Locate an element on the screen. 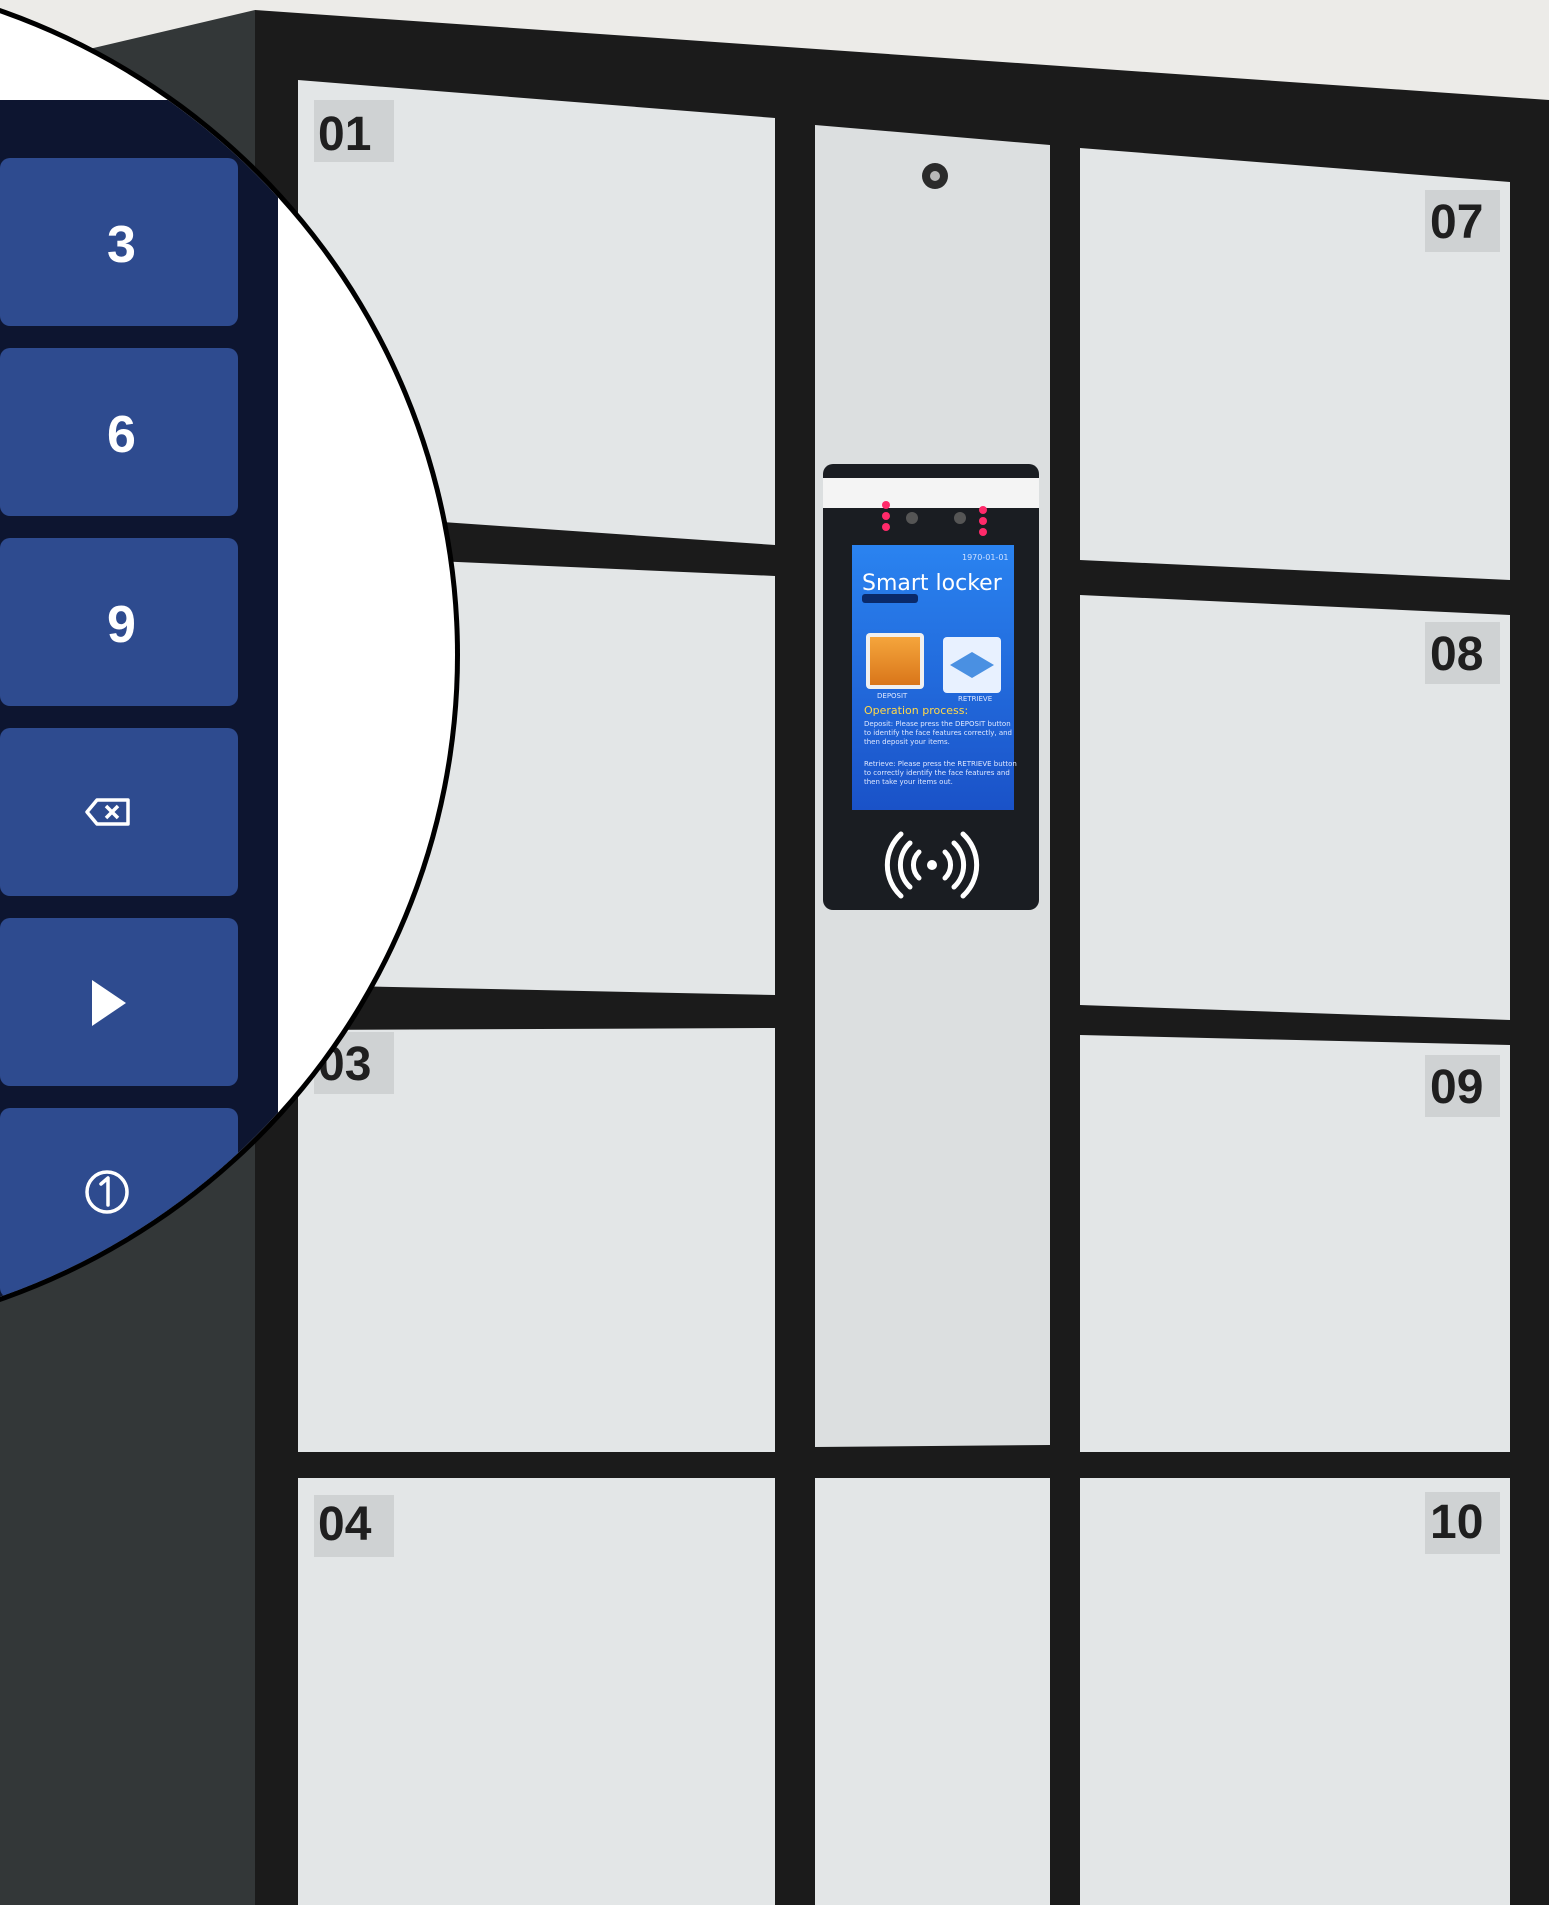  key-6-label: 6 is located at coordinates (121, 435).